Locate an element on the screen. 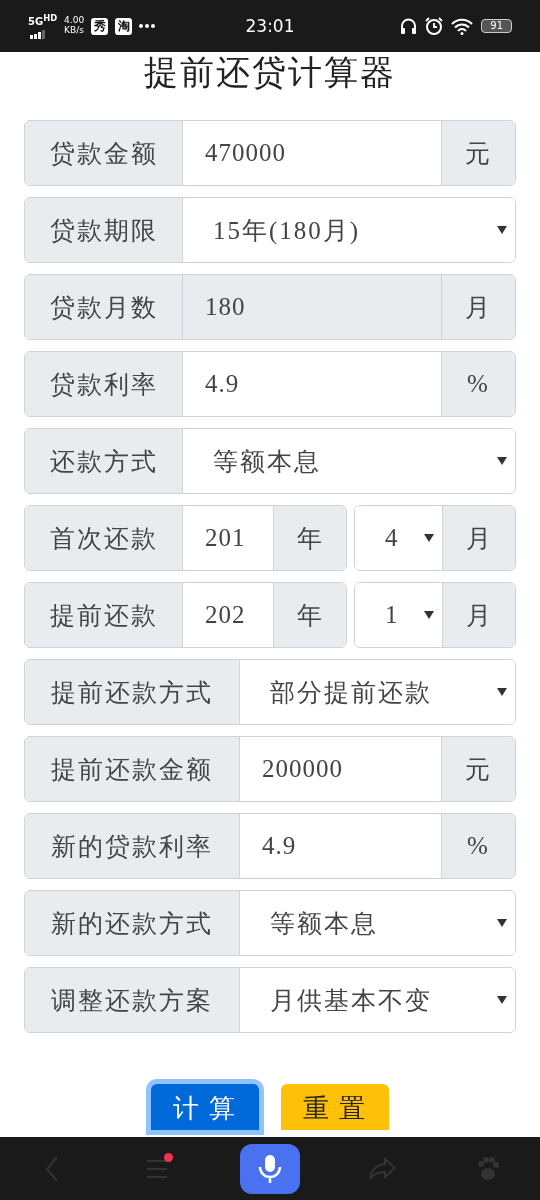  speed-value: 4.00 is located at coordinates (74, 21).